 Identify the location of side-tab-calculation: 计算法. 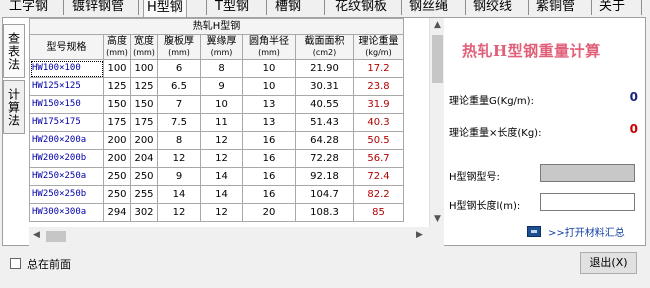
(14, 107).